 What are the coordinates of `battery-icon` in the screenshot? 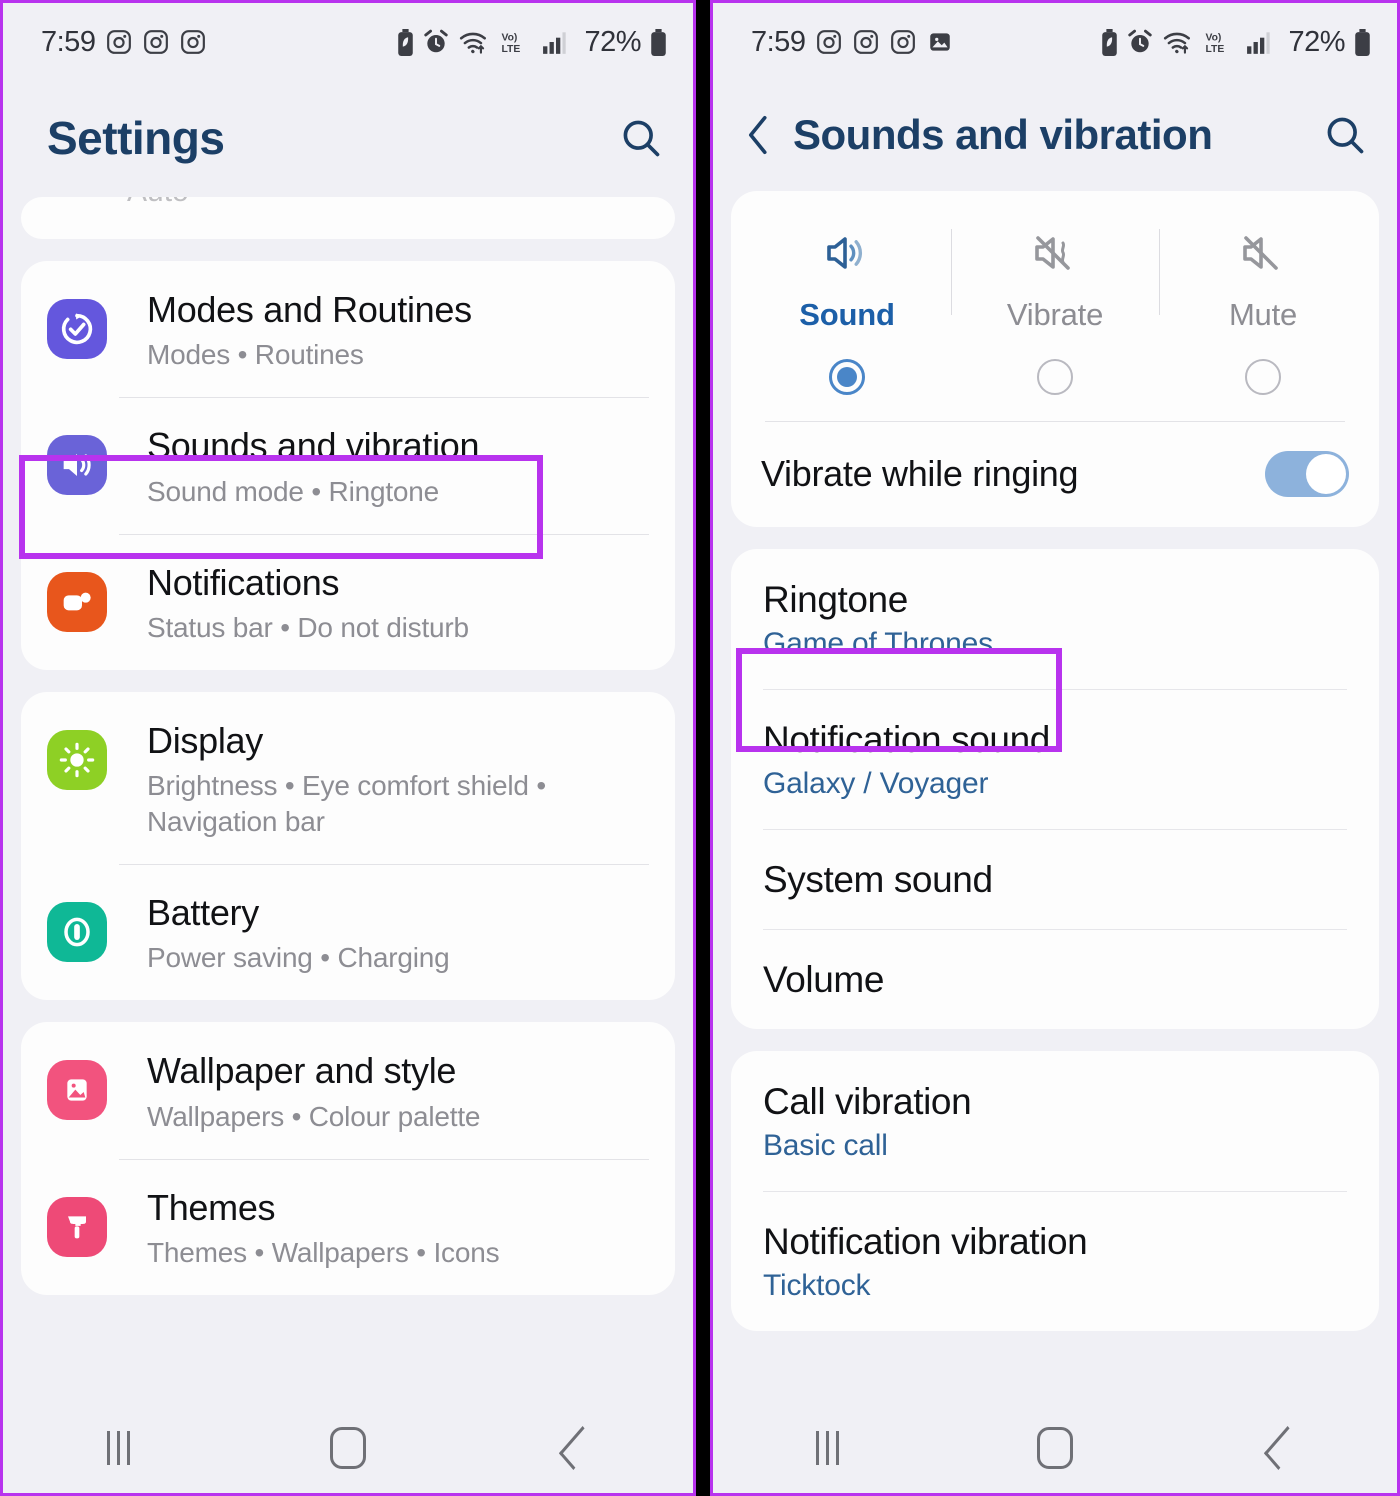 It's located at (1362, 42).